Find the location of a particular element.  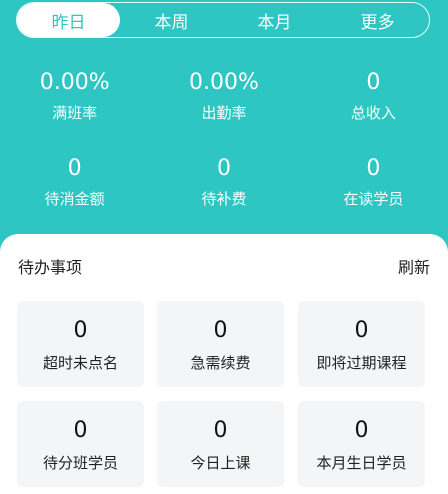

stat-label: 待补费 is located at coordinates (224, 199).